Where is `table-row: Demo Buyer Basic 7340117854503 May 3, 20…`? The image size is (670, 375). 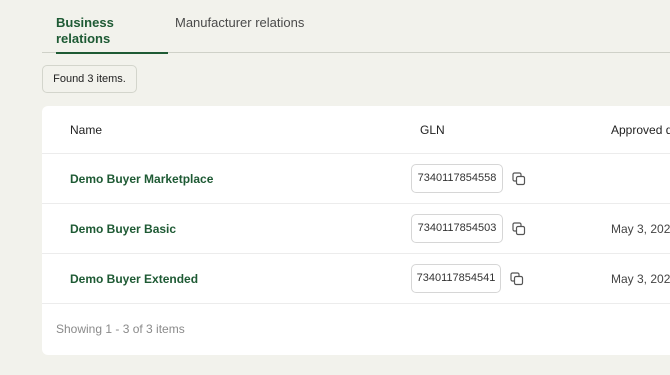 table-row: Demo Buyer Basic 7340117854503 May 3, 20… is located at coordinates (356, 229).